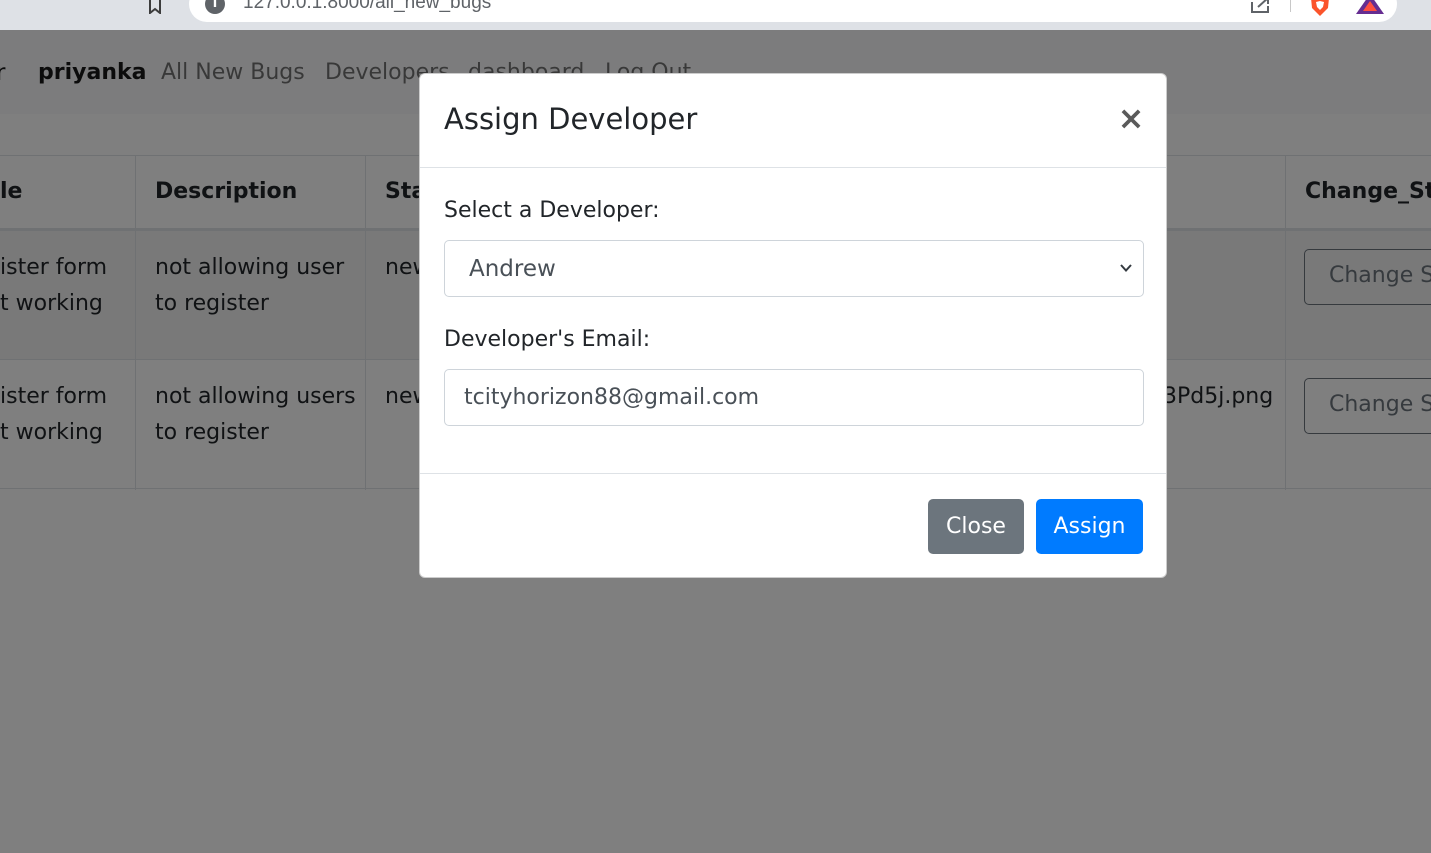 The image size is (1431, 853). What do you see at coordinates (1089, 526) in the screenshot?
I see `assign-button: Assign` at bounding box center [1089, 526].